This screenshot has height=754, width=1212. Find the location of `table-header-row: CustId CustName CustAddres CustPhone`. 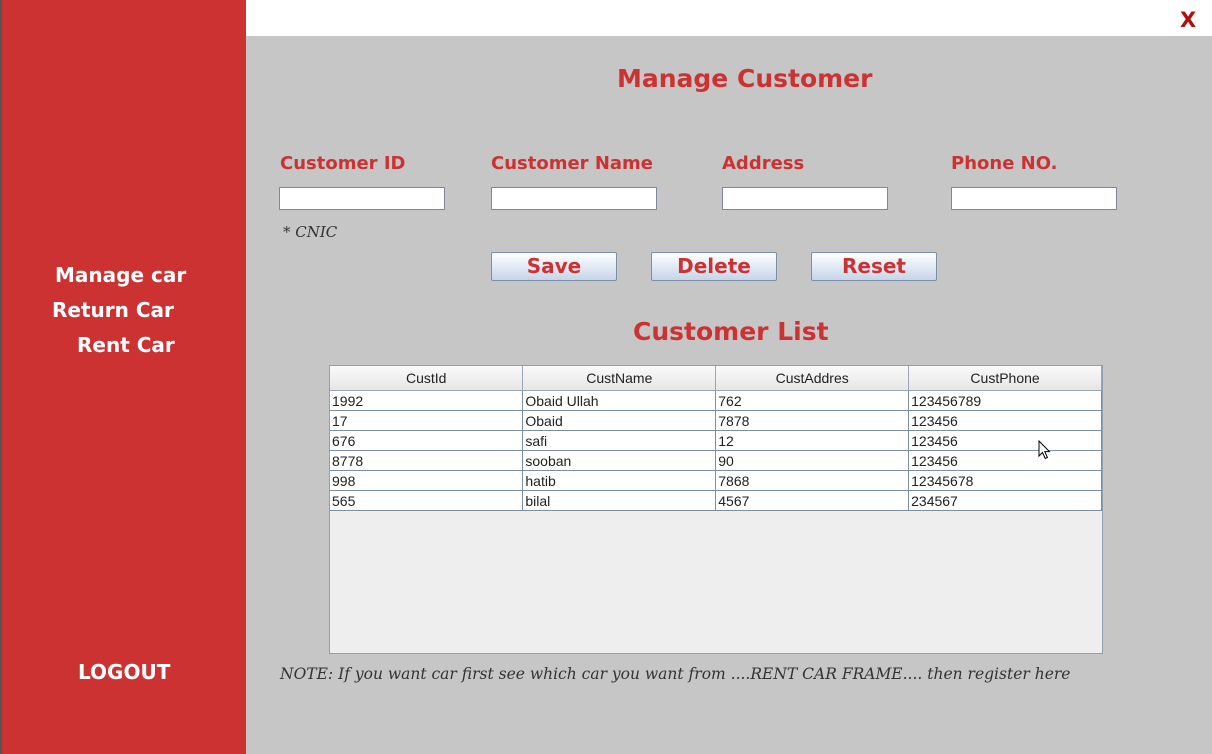

table-header-row: CustId CustName CustAddres CustPhone is located at coordinates (716, 378).